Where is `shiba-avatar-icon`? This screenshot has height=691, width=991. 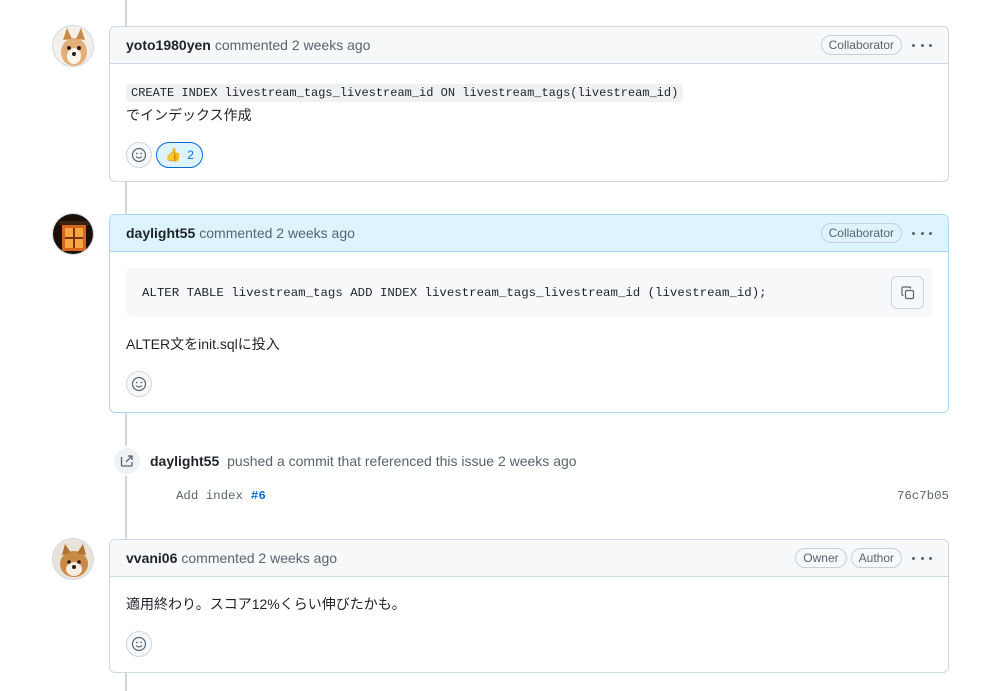
shiba-avatar-icon is located at coordinates (73, 559).